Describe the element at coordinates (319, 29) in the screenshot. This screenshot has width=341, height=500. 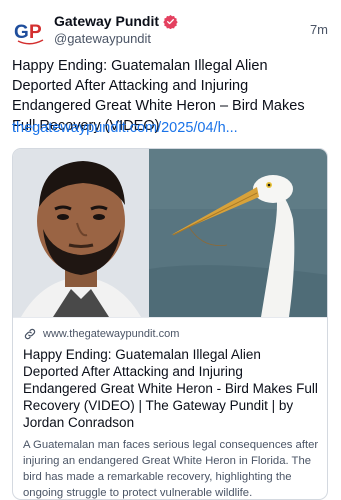
I see `post-timestamp: 7m` at that location.